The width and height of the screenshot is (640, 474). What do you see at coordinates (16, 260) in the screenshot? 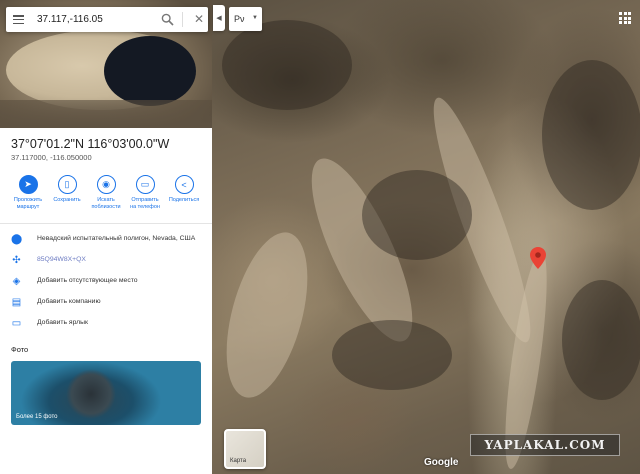
I see `plus-code-icon: ✣` at bounding box center [16, 260].